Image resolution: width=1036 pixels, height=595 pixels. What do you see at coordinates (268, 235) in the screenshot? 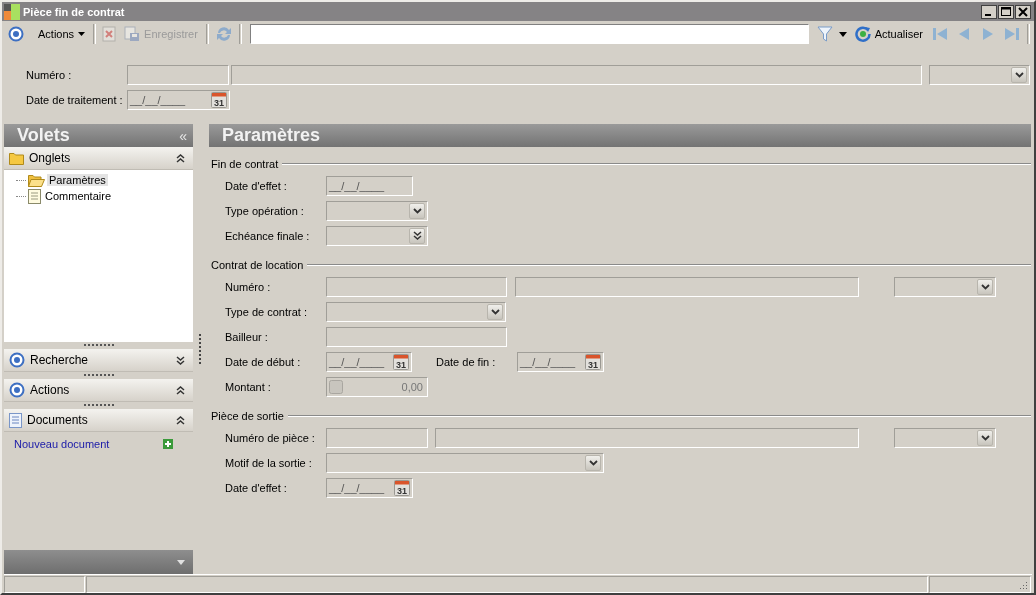
I see `field-label: Echéance finale :` at bounding box center [268, 235].